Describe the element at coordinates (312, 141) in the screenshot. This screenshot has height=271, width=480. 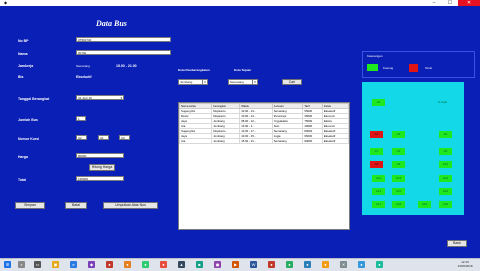
I see `cell: 90000` at that location.